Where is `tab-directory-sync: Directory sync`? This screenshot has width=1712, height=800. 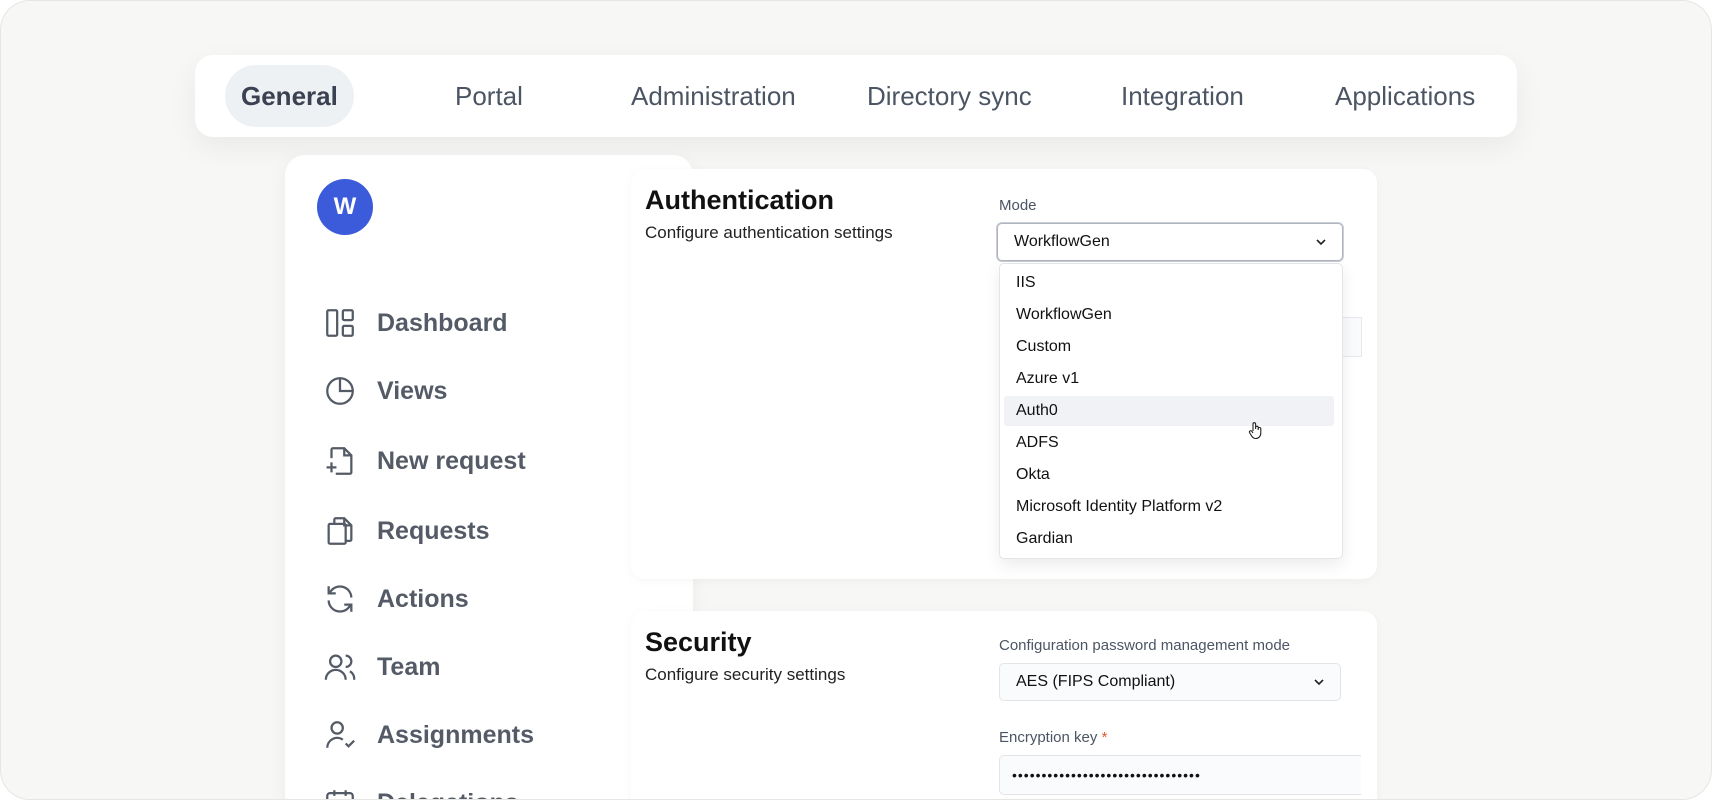
tab-directory-sync: Directory sync is located at coordinates (949, 96).